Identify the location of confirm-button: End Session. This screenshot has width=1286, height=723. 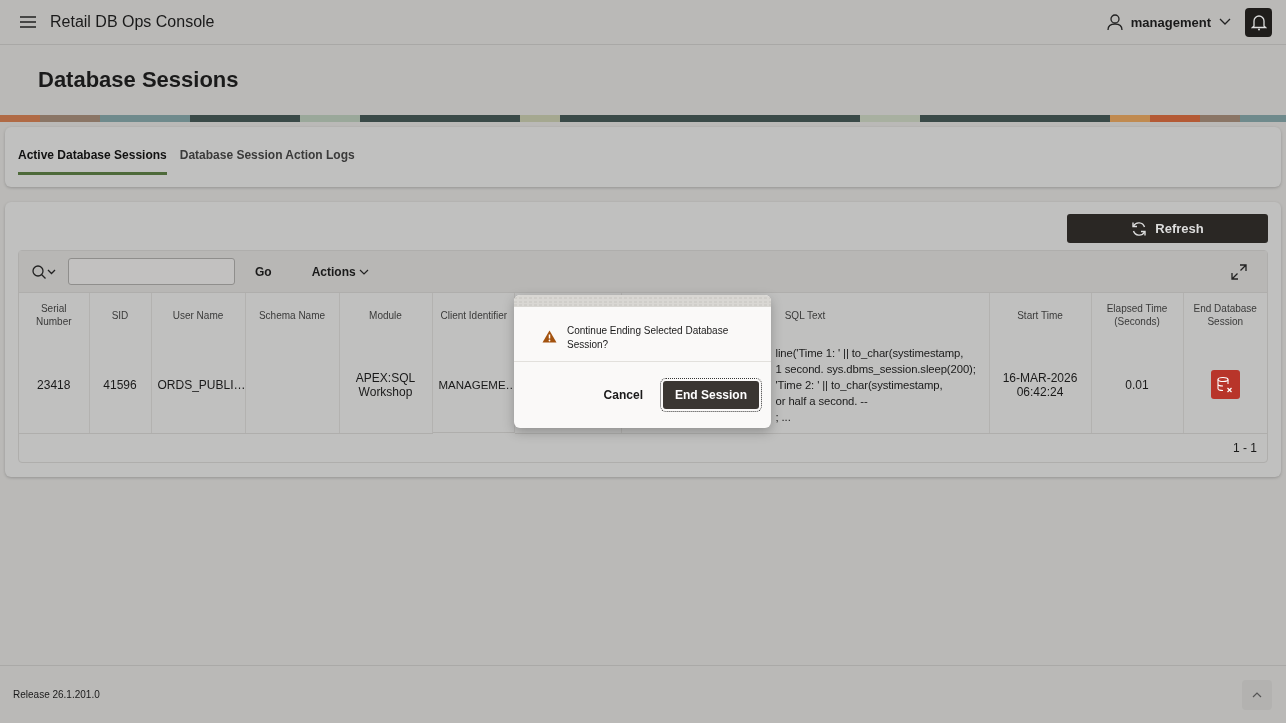
(710, 395).